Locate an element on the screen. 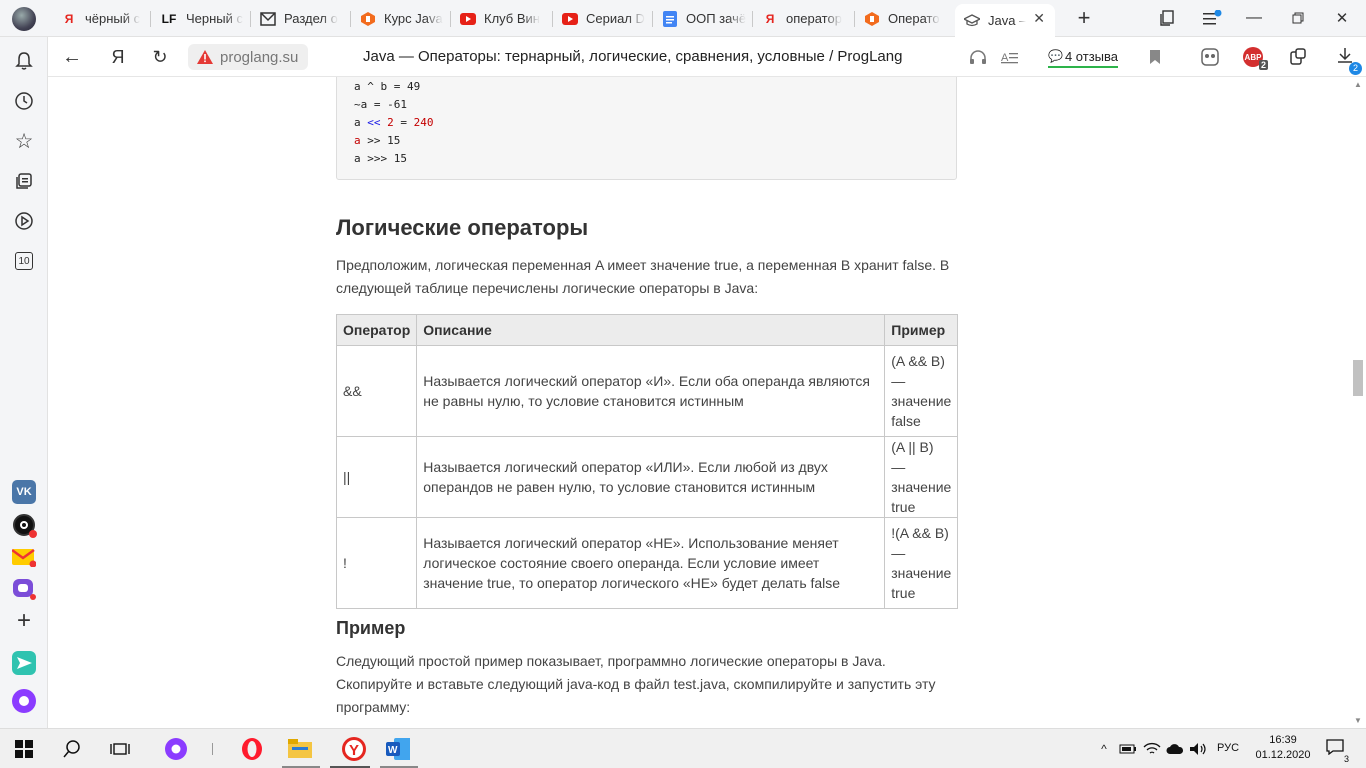 This screenshot has height=768, width=1366. windows-start-icon is located at coordinates (24, 749).